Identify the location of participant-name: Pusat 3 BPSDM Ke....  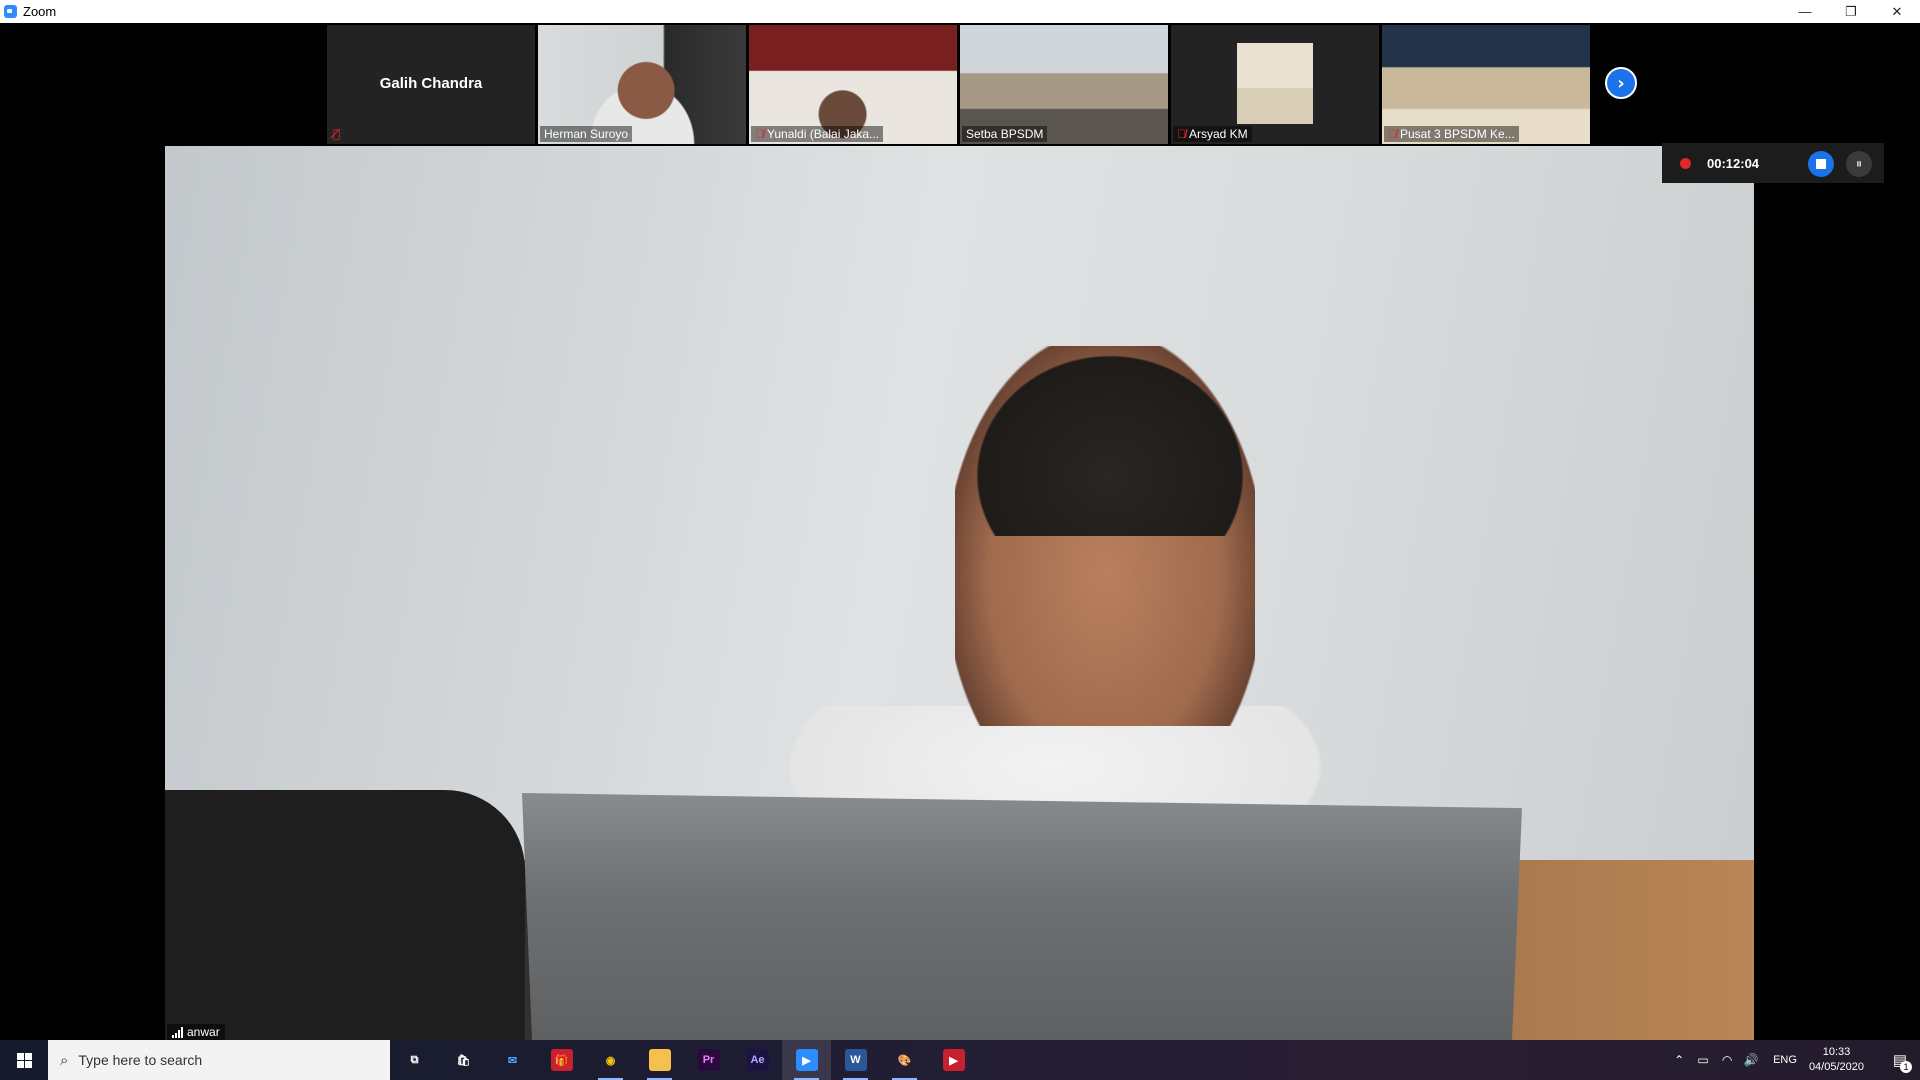
(1457, 134).